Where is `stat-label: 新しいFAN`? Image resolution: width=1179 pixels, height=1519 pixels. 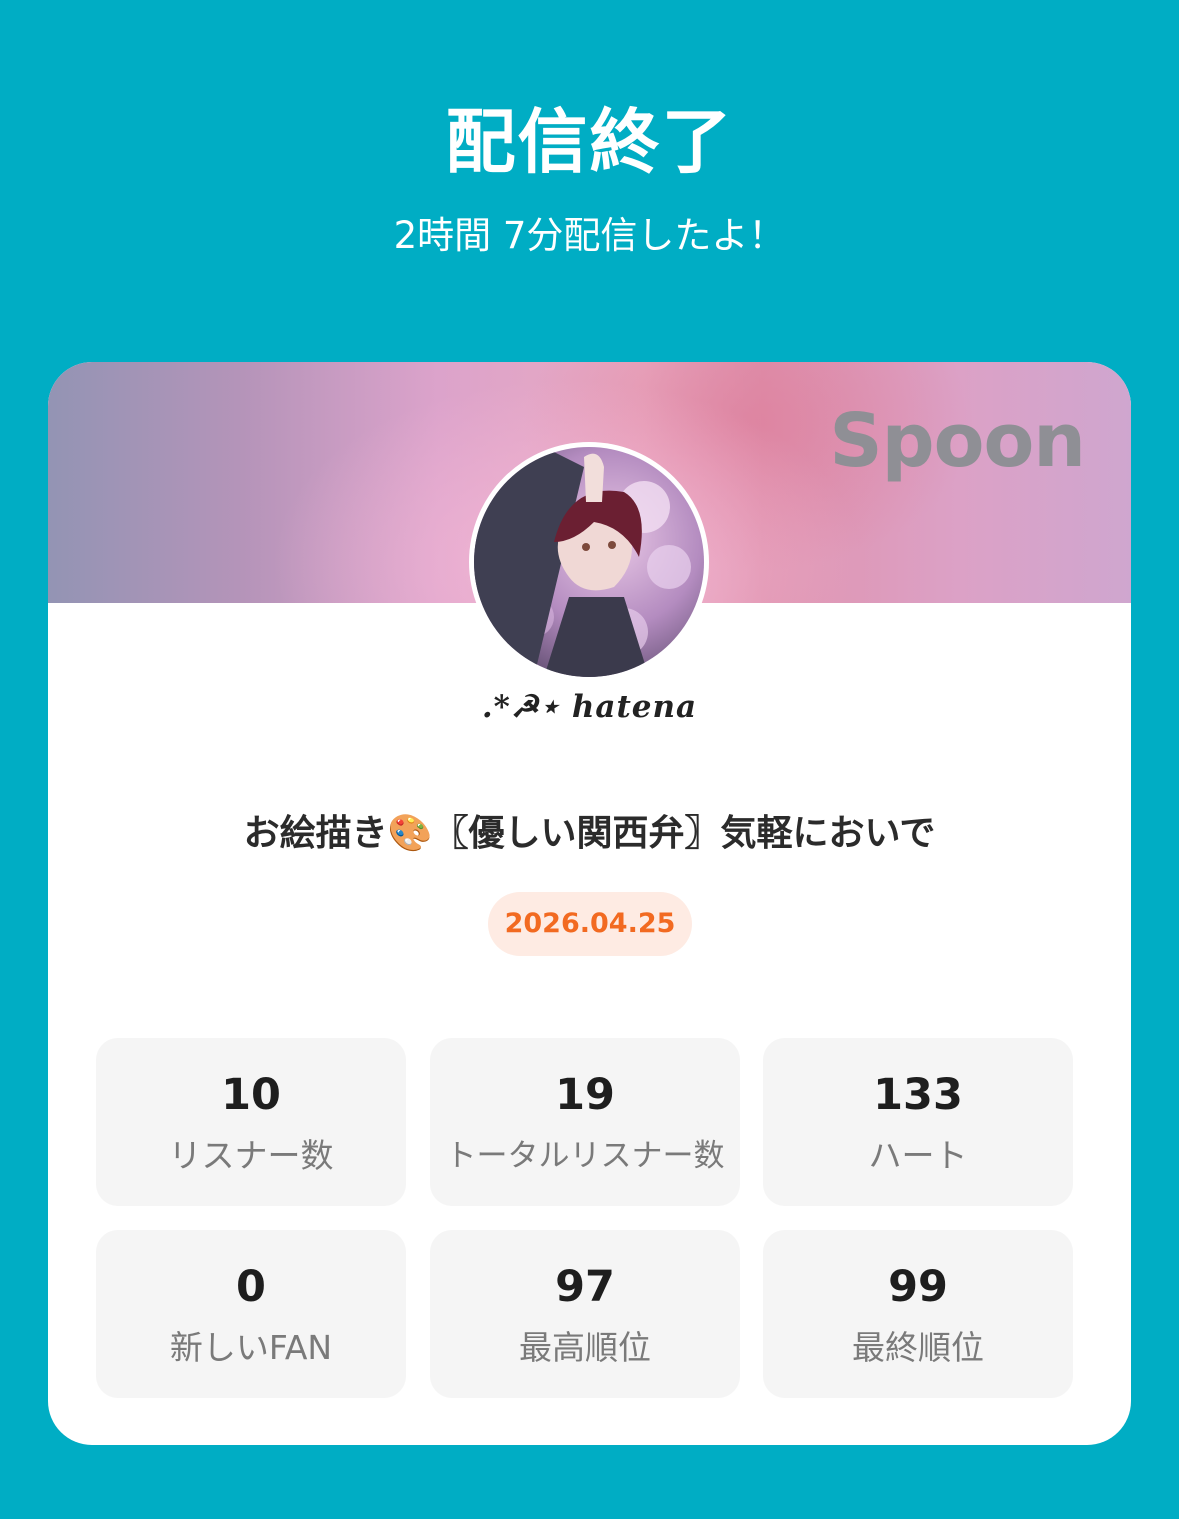 stat-label: 新しいFAN is located at coordinates (251, 1347).